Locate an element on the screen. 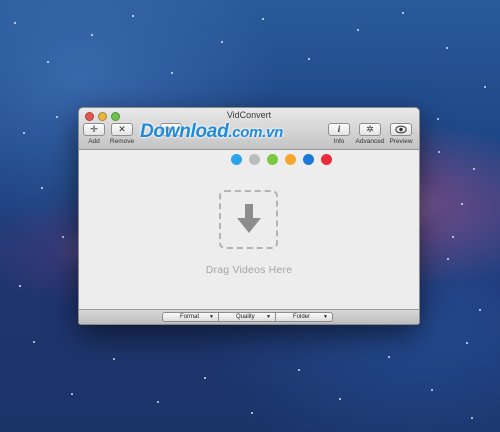 This screenshot has width=500, height=432. gear-icon: ✲ is located at coordinates (370, 129).